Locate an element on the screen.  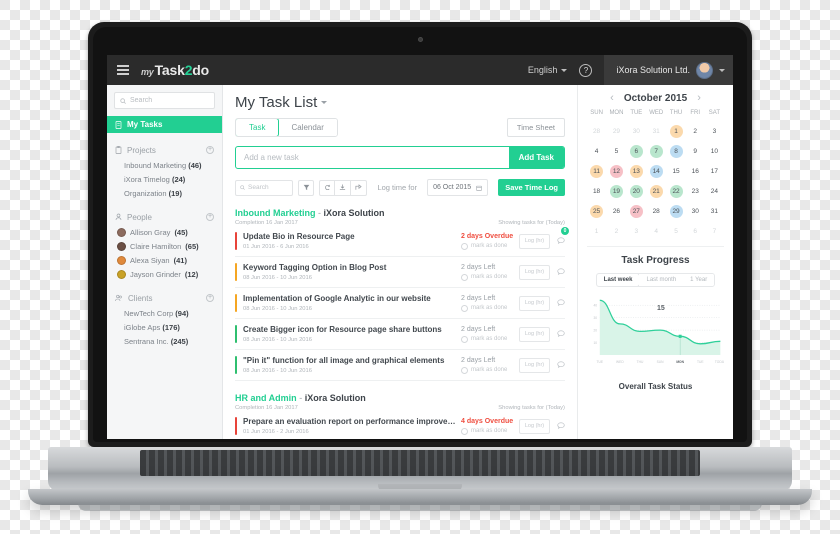
calendar-cell: 17 is located at coordinates (714, 169).